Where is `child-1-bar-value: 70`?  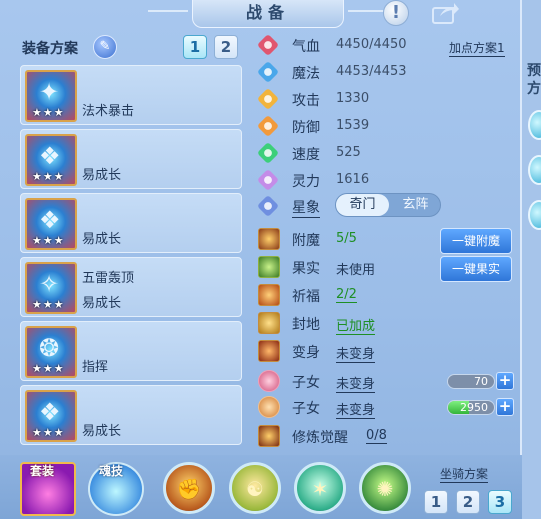 child-1-bar-value: 70 is located at coordinates (481, 381).